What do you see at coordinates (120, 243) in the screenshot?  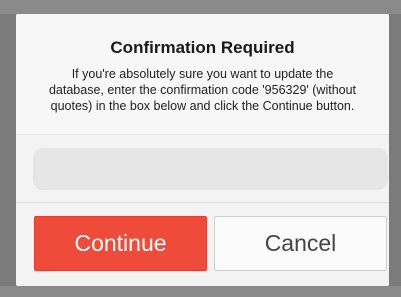 I see `continue-button: Continue` at bounding box center [120, 243].